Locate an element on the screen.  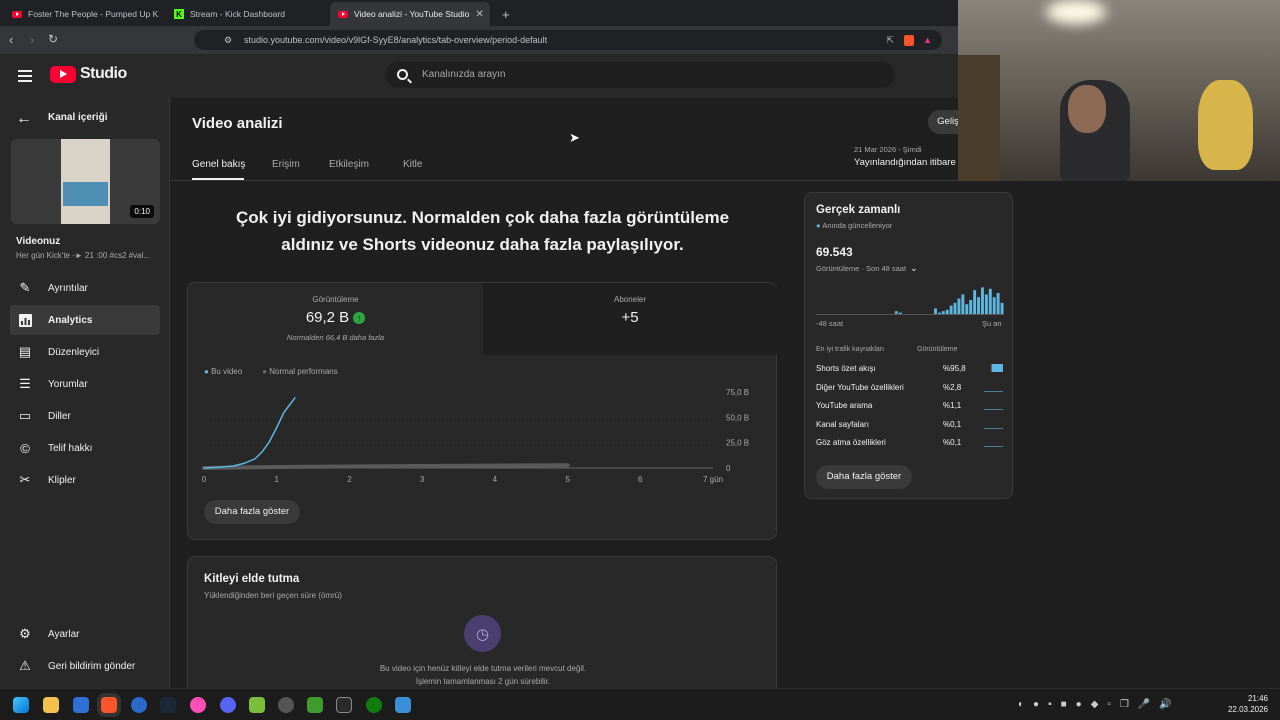
tab-reach: Erişim is located at coordinates (286, 164).